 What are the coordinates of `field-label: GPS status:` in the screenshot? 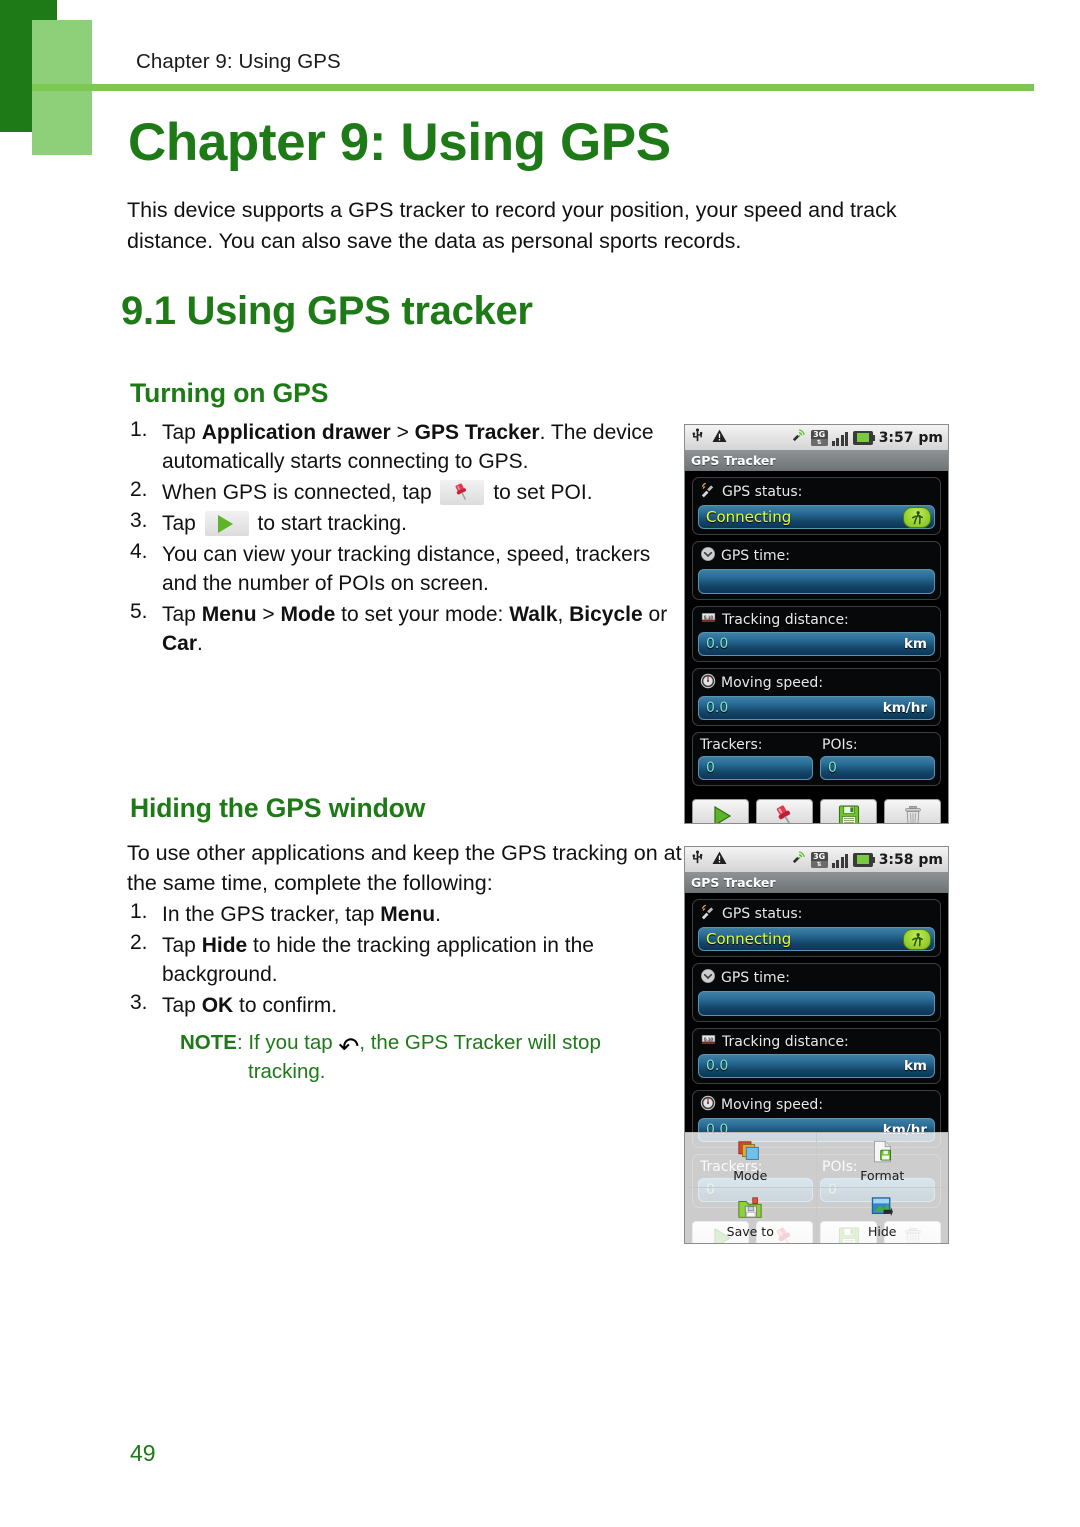 It's located at (762, 914).